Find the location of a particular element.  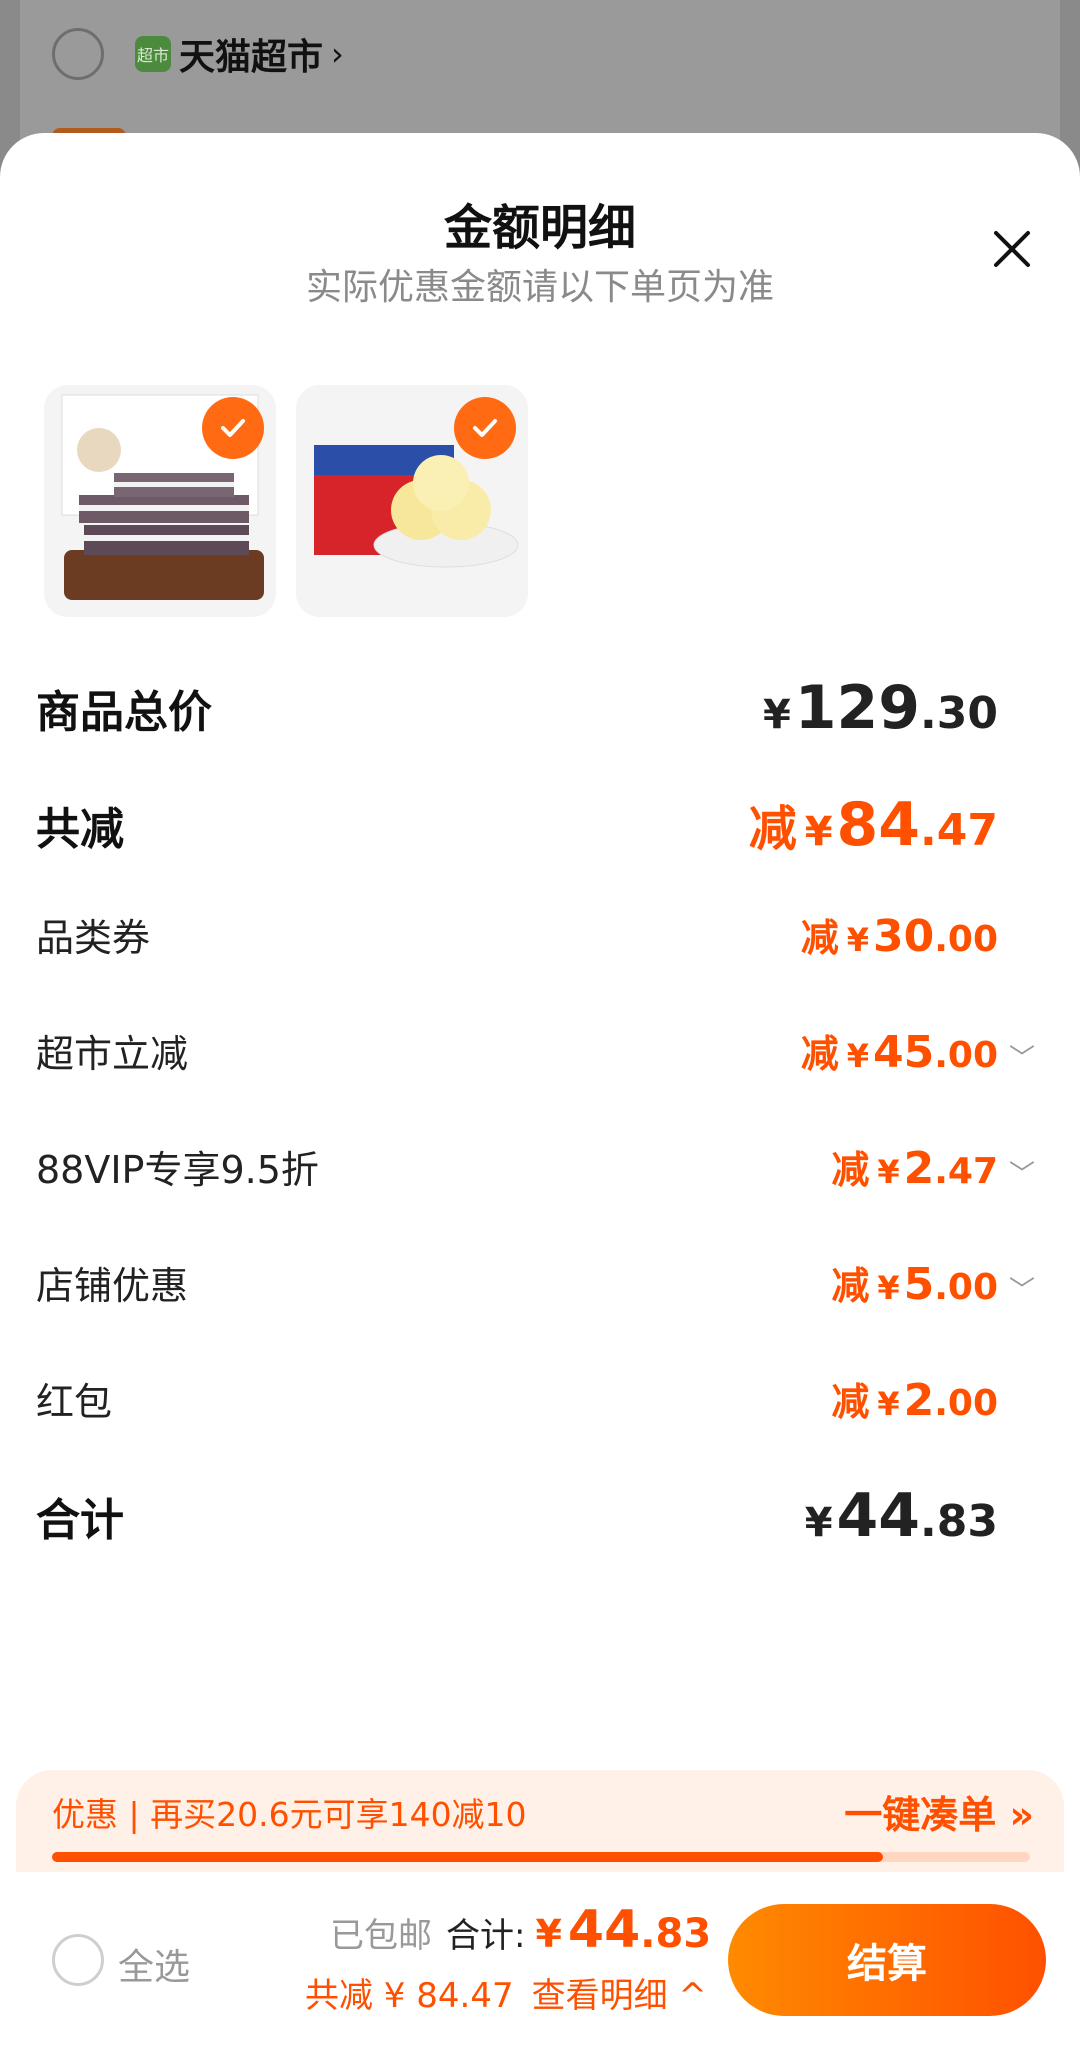

view-detail-link: 查看明细 ^ is located at coordinates (619, 1992).